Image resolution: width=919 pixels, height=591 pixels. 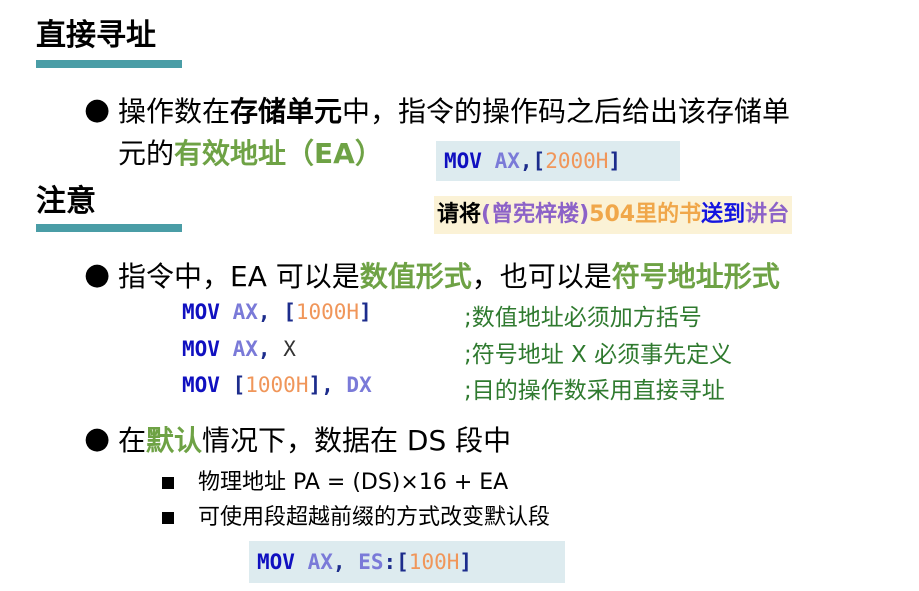 I want to click on bullet3-default: 默认, so click(x=174, y=440).